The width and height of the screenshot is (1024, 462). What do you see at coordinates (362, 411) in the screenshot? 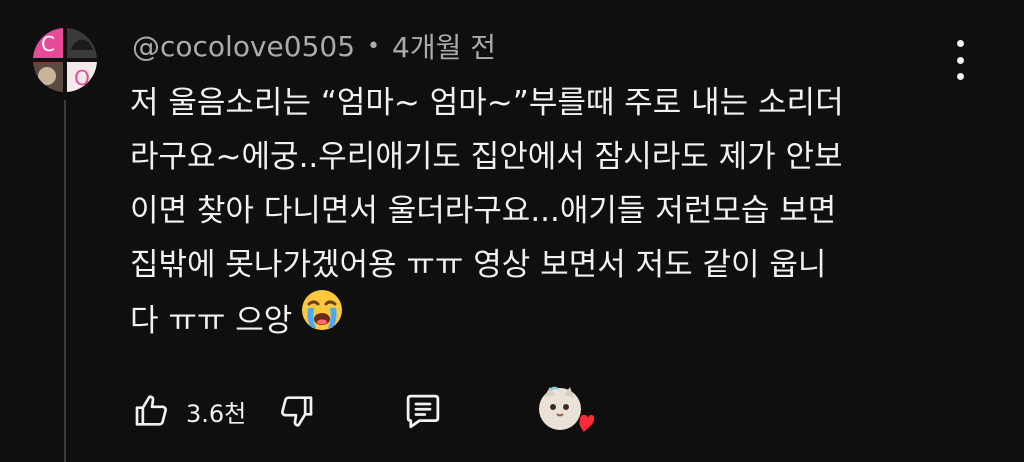
I see `comment-actions: 3.6천` at bounding box center [362, 411].